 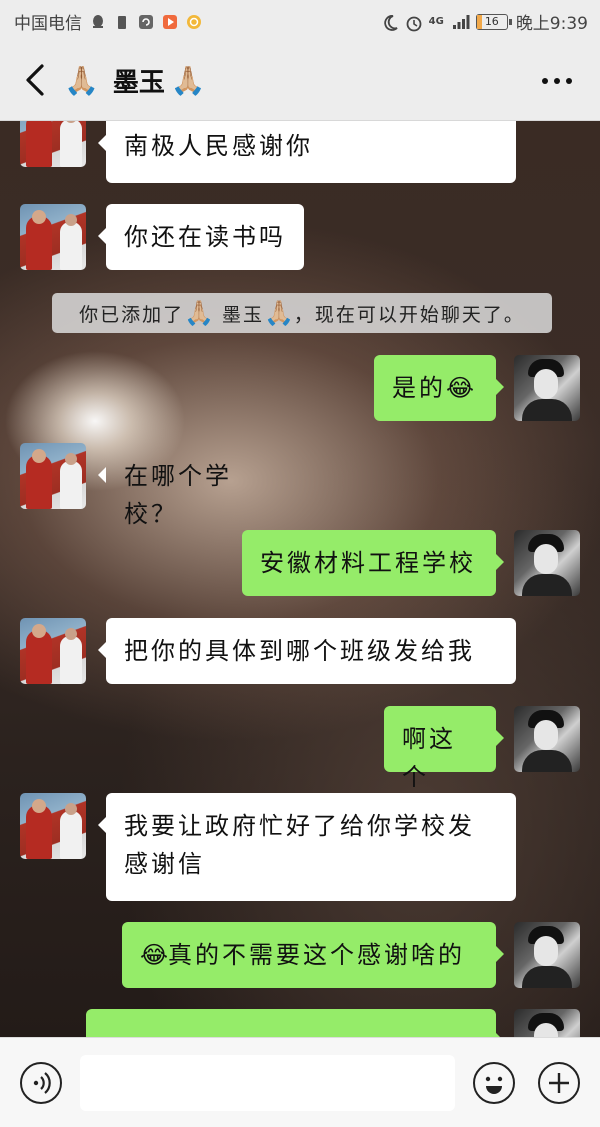 What do you see at coordinates (300, 20) in the screenshot?
I see `status-bar: 中国电信 4G 16 晚上9:39` at bounding box center [300, 20].